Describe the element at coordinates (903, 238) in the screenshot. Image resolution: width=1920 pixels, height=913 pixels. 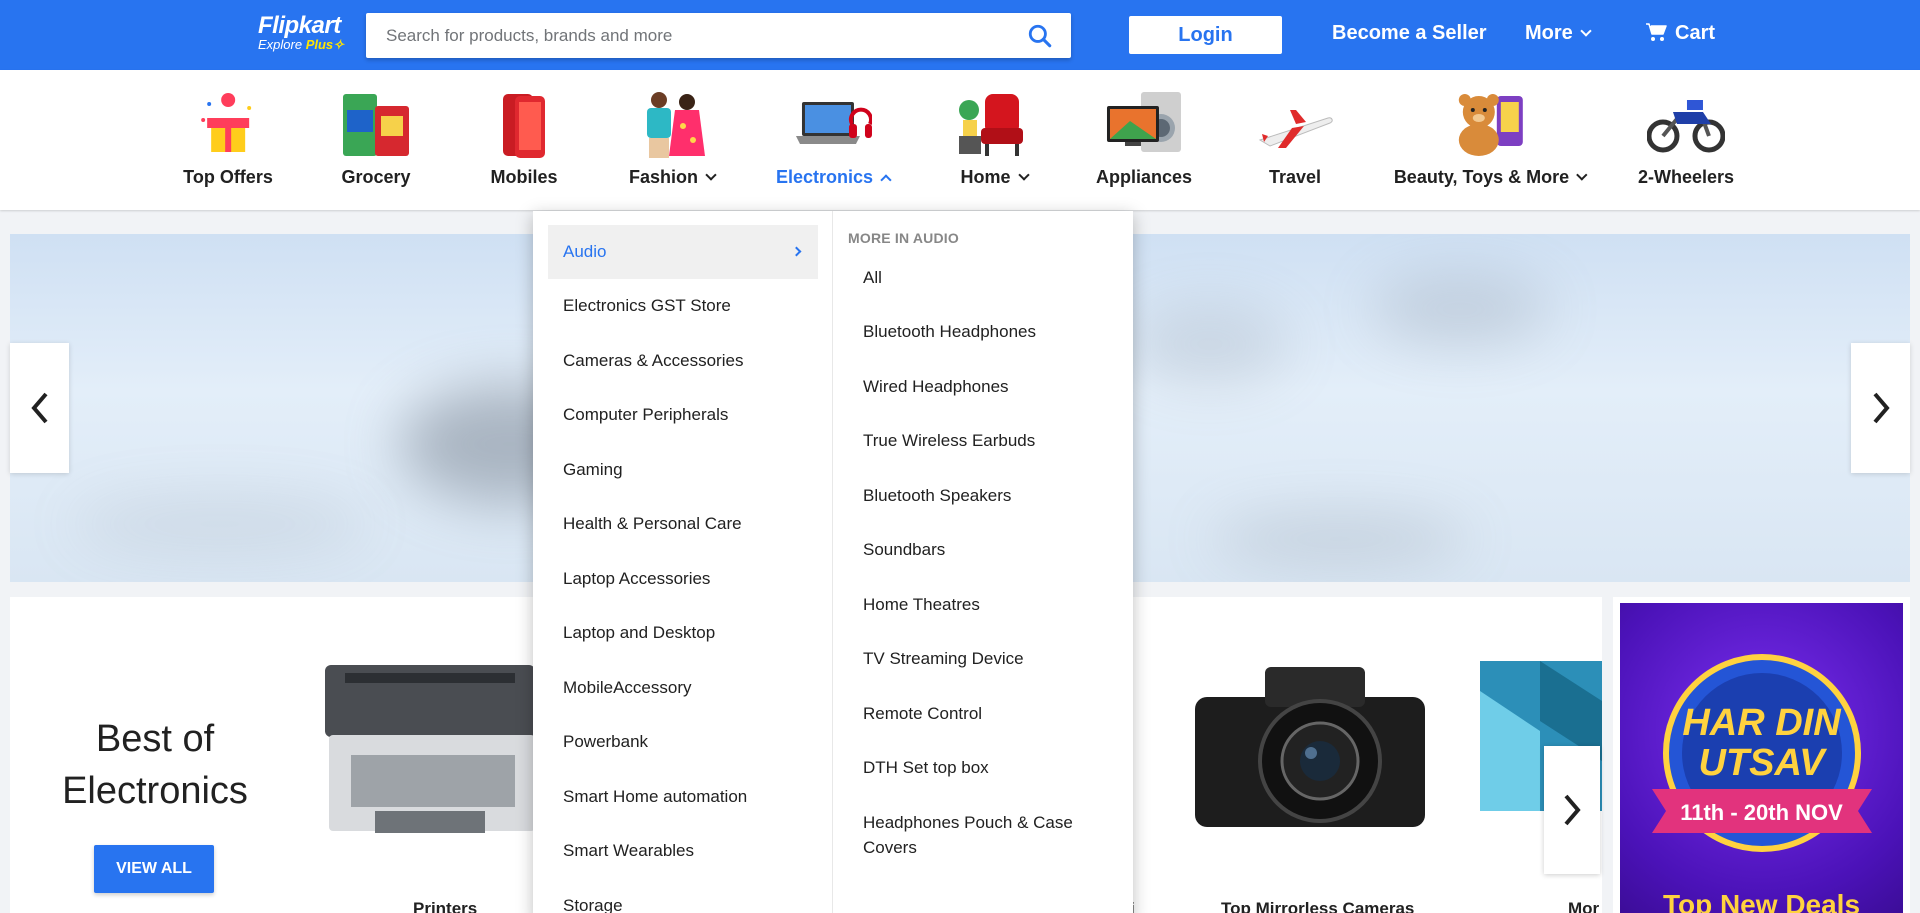
I see `subcategory-heading: MORE IN AUDIO` at that location.